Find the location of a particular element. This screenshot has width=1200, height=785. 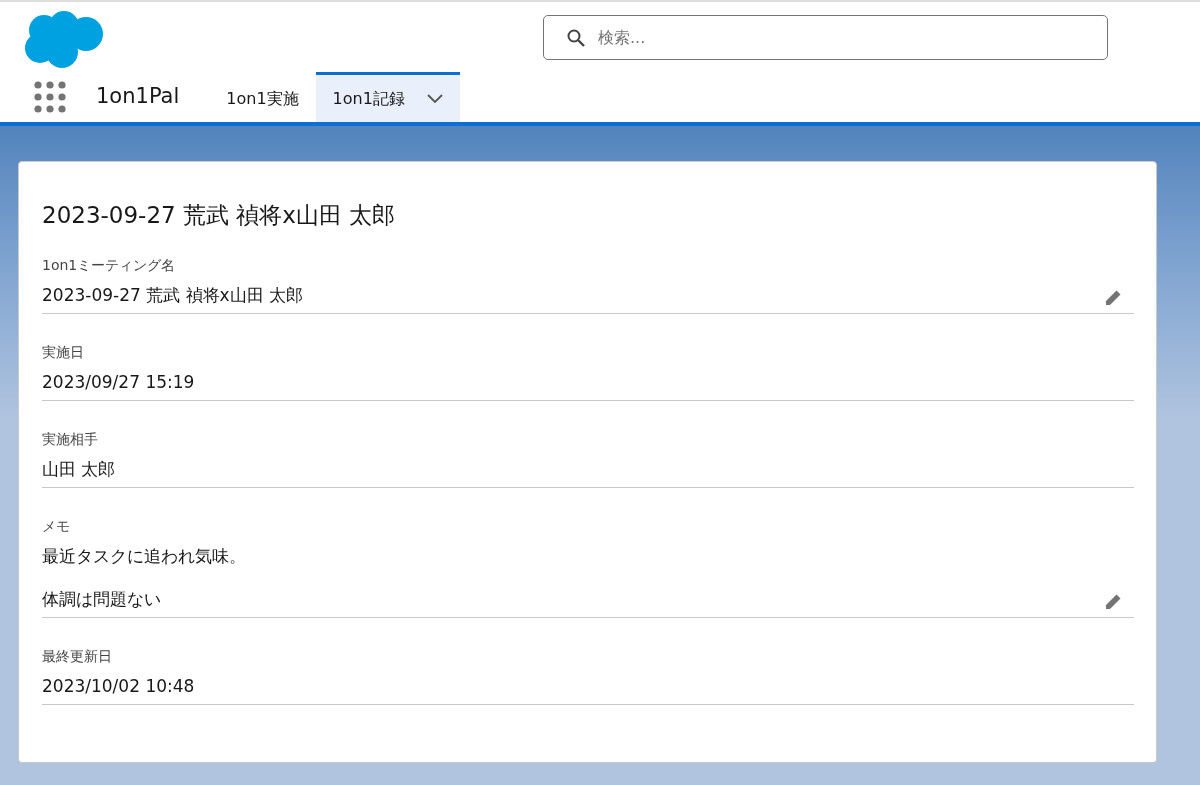

field-label: メモ is located at coordinates (56, 526).